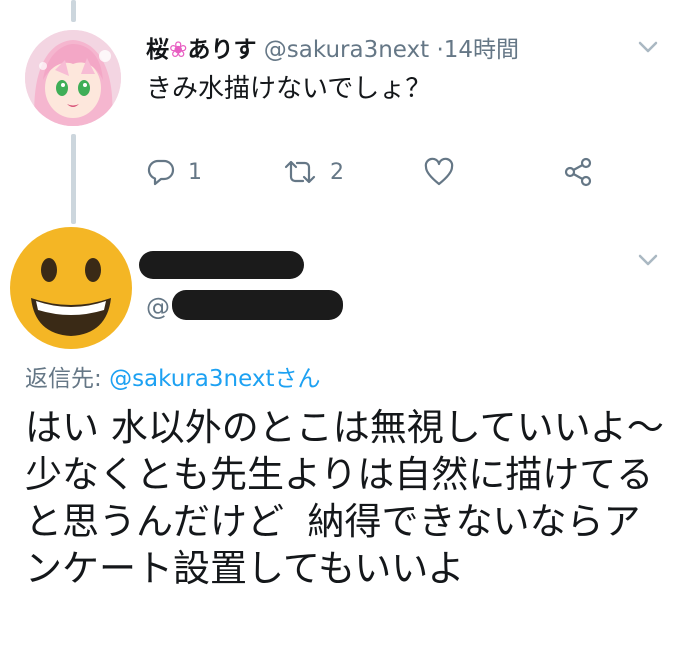 Image resolution: width=680 pixels, height=658 pixels. I want to click on thread-line-top, so click(73, 11).